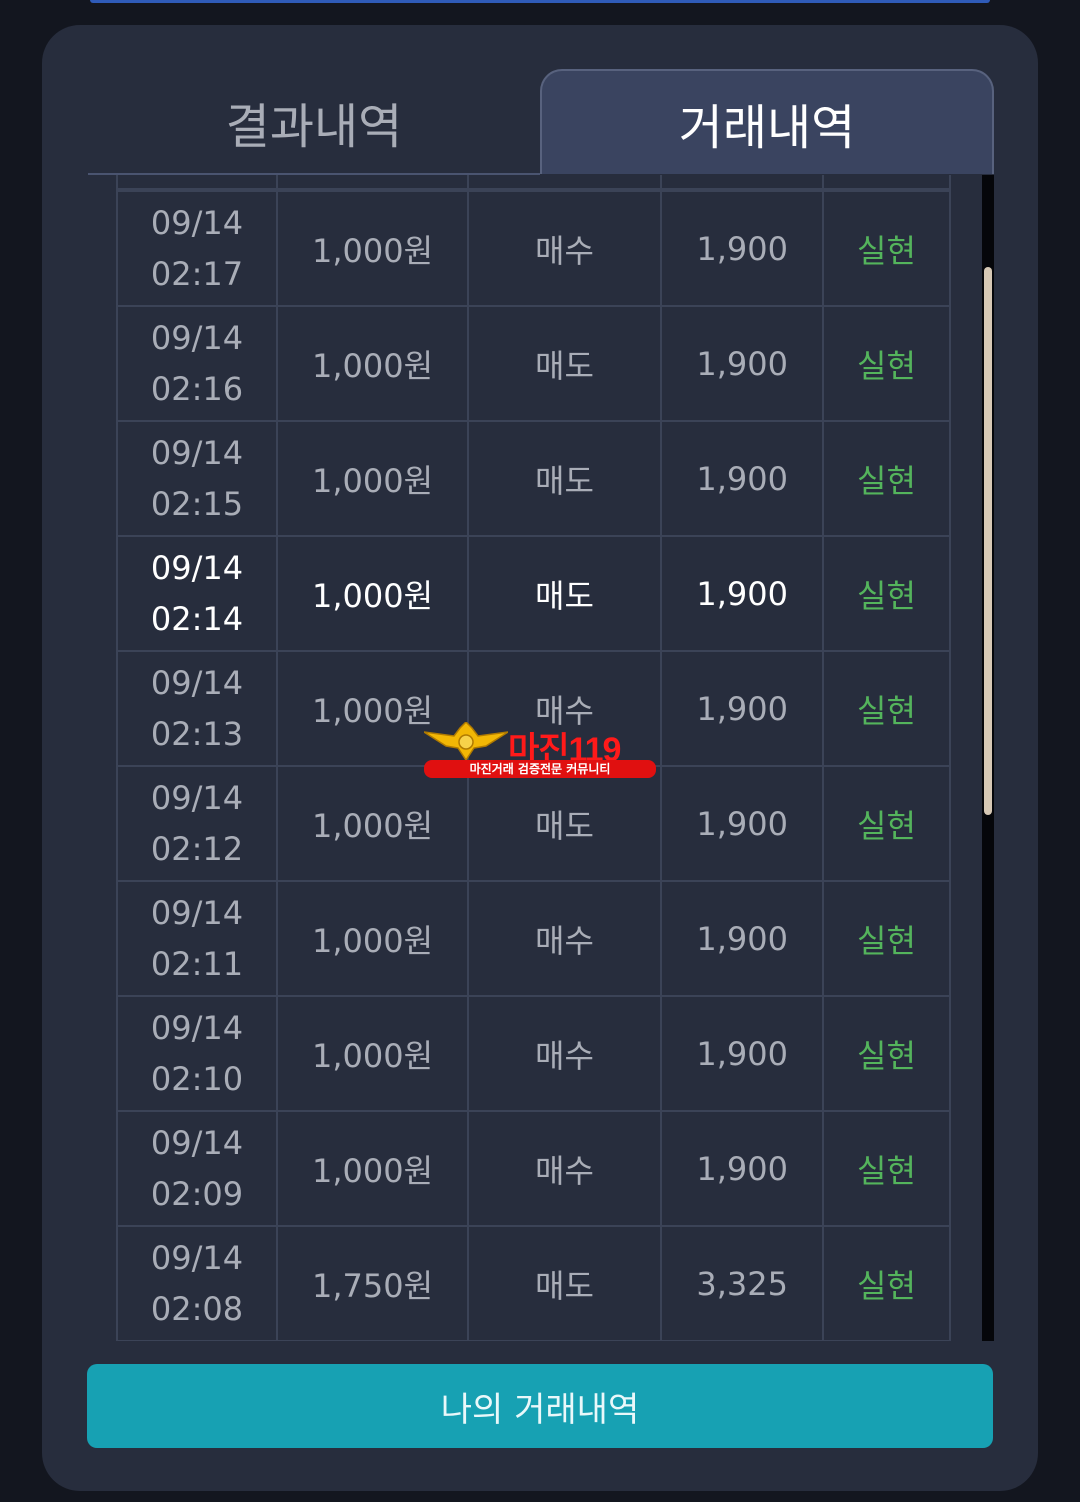 Image resolution: width=1080 pixels, height=1502 pixels. What do you see at coordinates (197, 823) in the screenshot?
I see `trade-datetime: 09/14 02:12` at bounding box center [197, 823].